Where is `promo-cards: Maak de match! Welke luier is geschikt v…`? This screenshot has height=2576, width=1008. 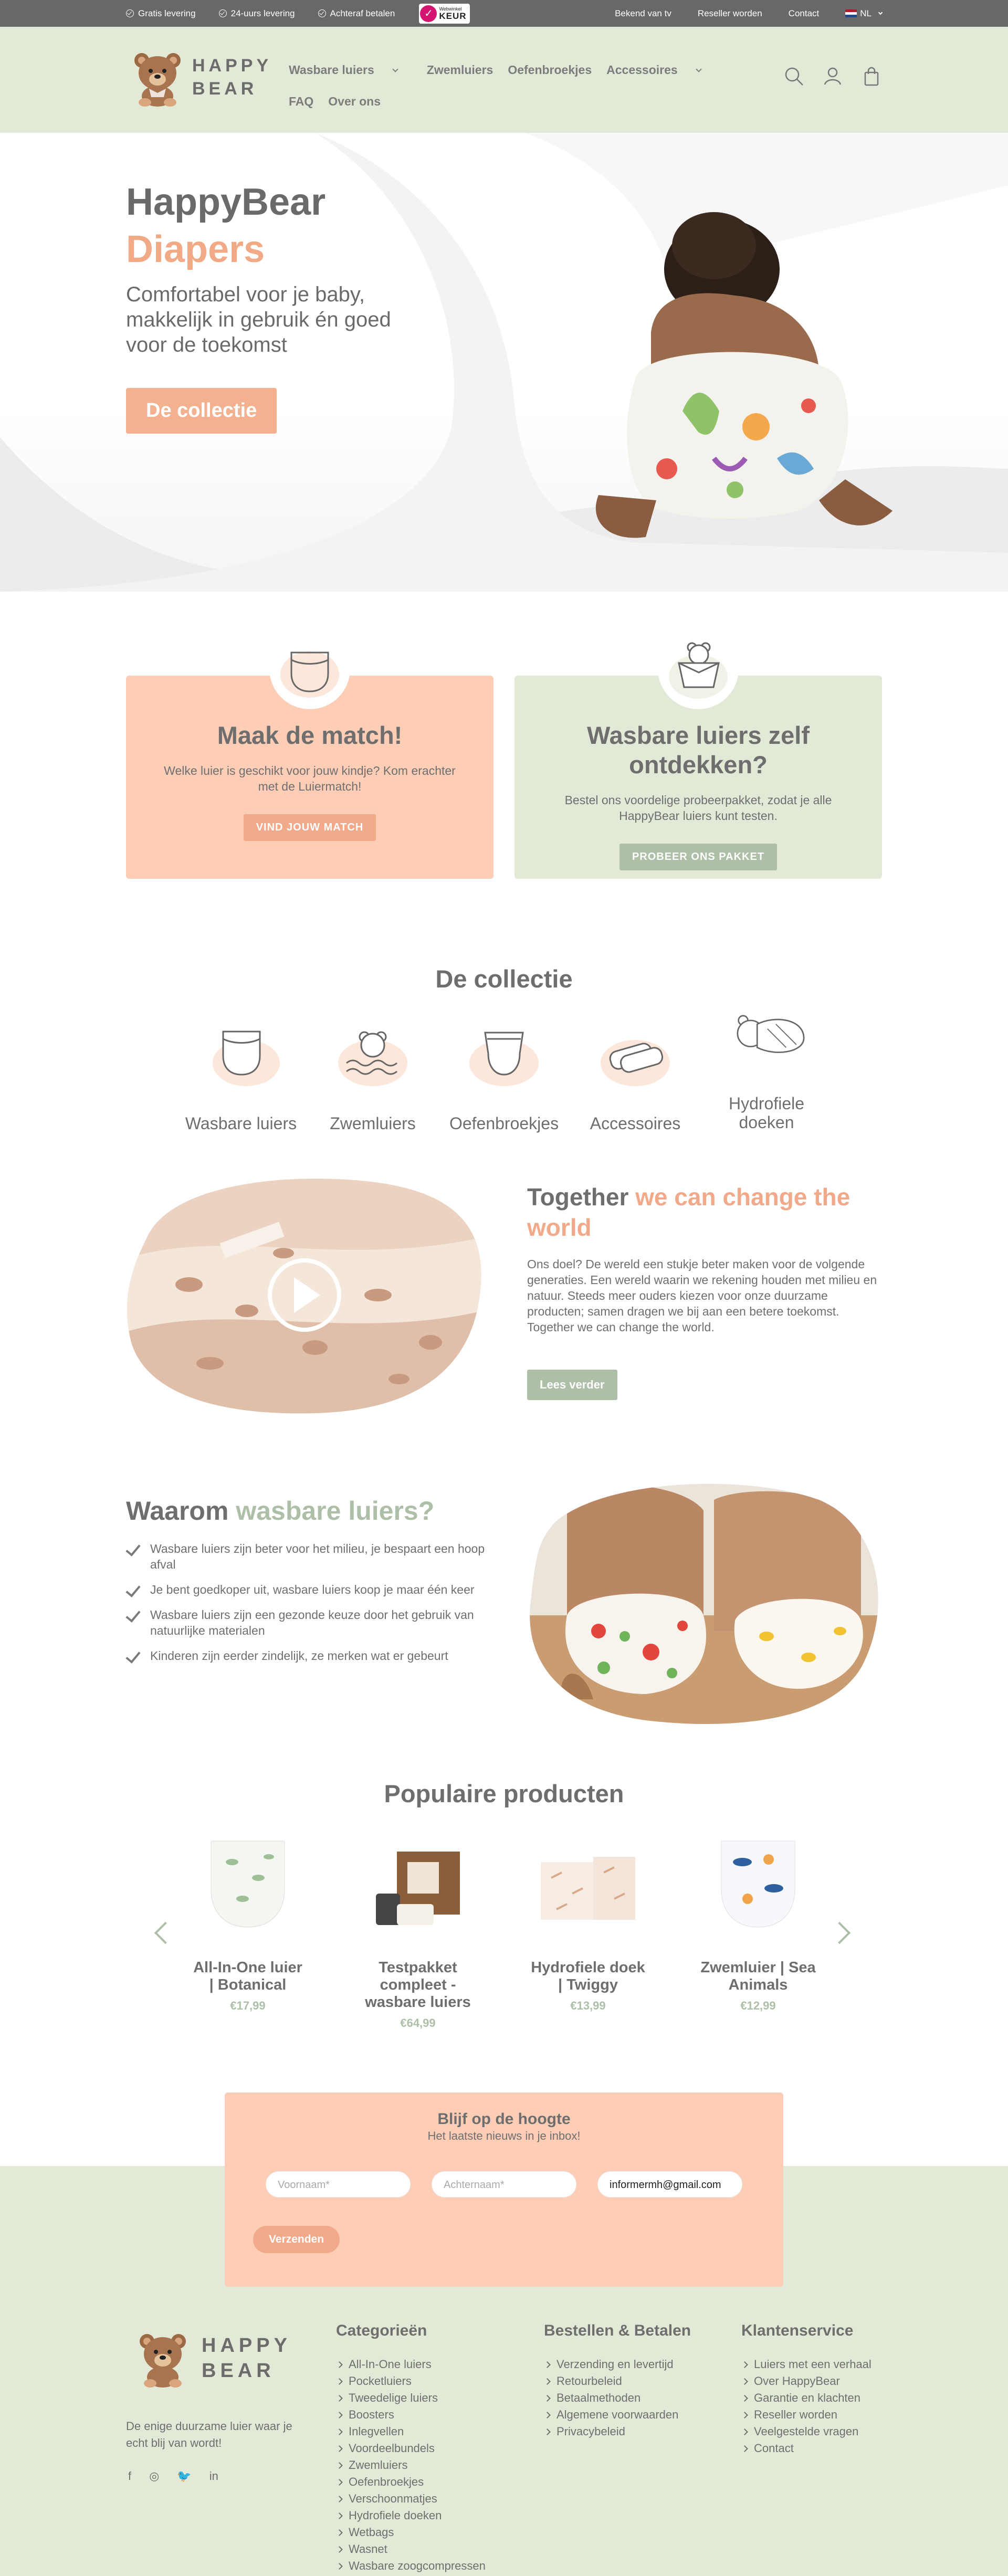 promo-cards: Maak de match! Welke luier is geschikt v… is located at coordinates (504, 749).